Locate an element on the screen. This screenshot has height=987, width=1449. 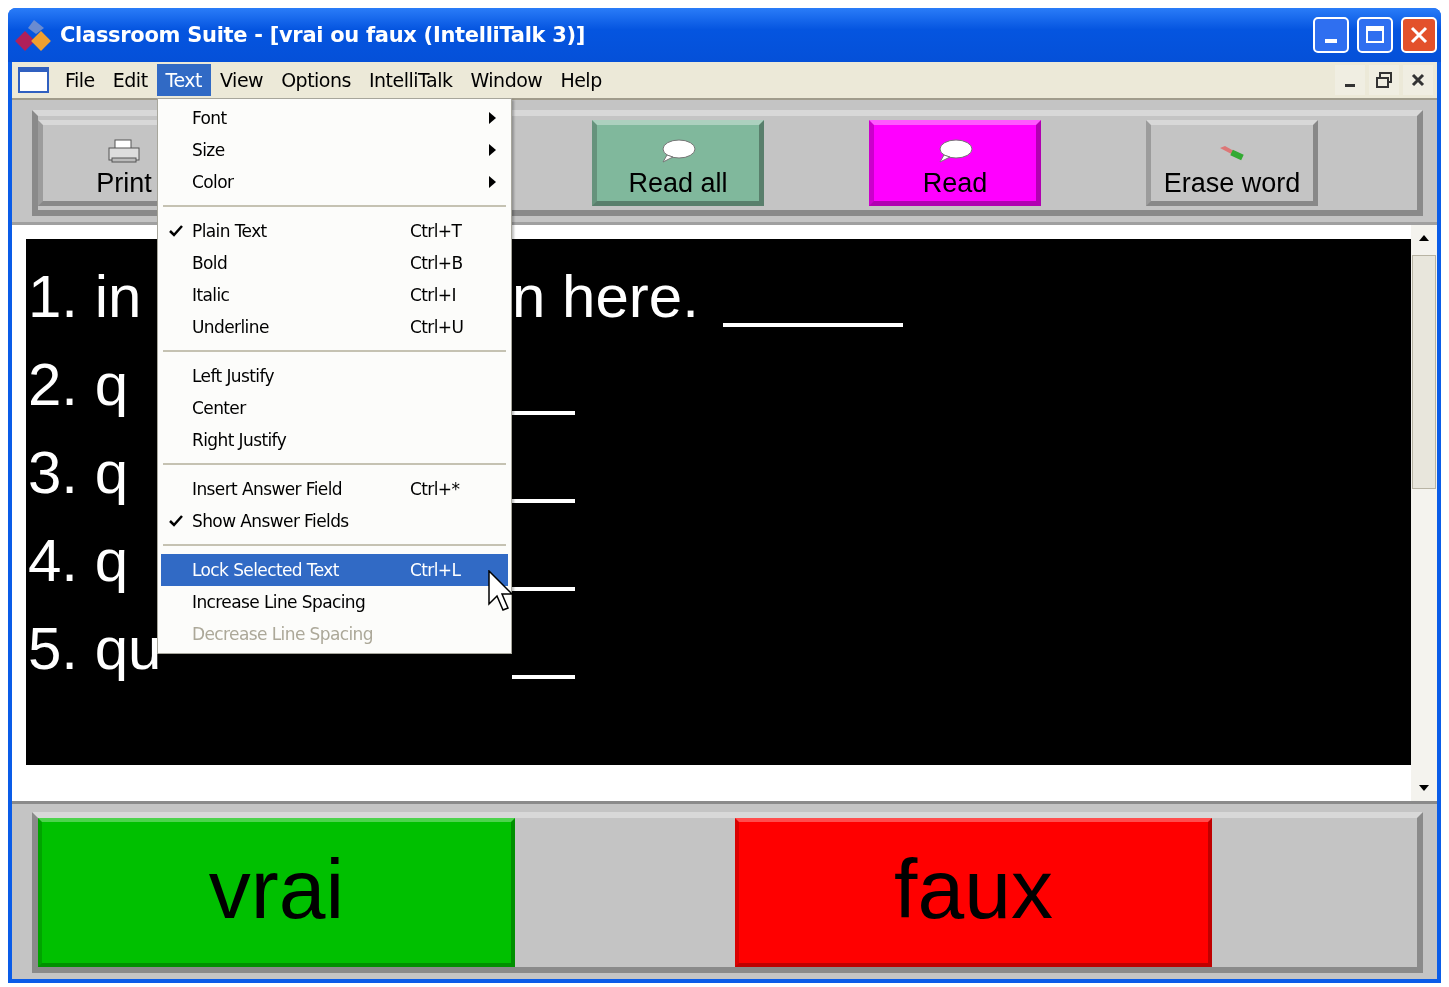
menu-item: Bold Ctrl+B is located at coordinates (334, 263).